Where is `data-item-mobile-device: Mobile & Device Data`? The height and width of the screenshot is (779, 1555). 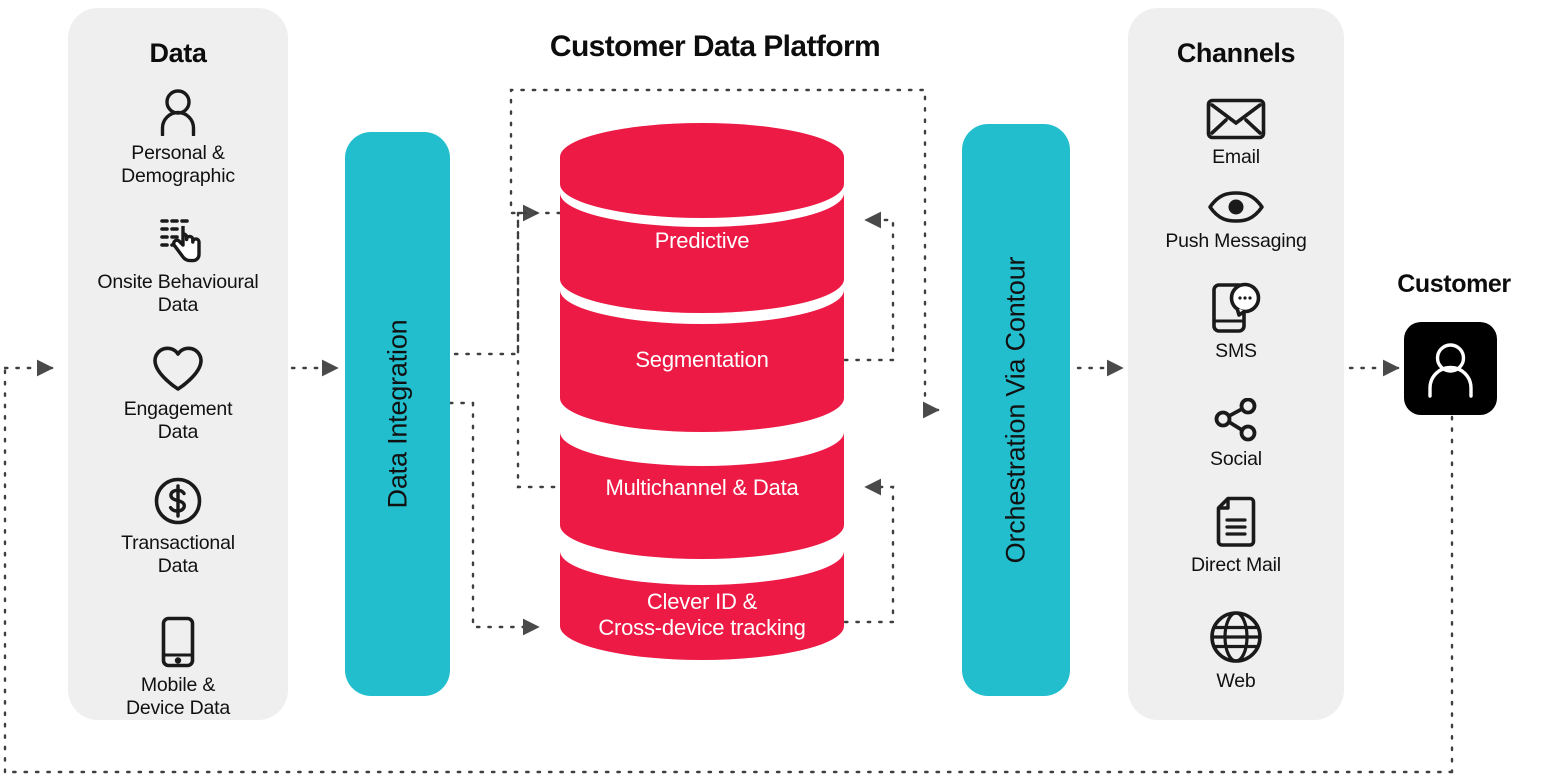 data-item-mobile-device: Mobile & Device Data is located at coordinates (178, 668).